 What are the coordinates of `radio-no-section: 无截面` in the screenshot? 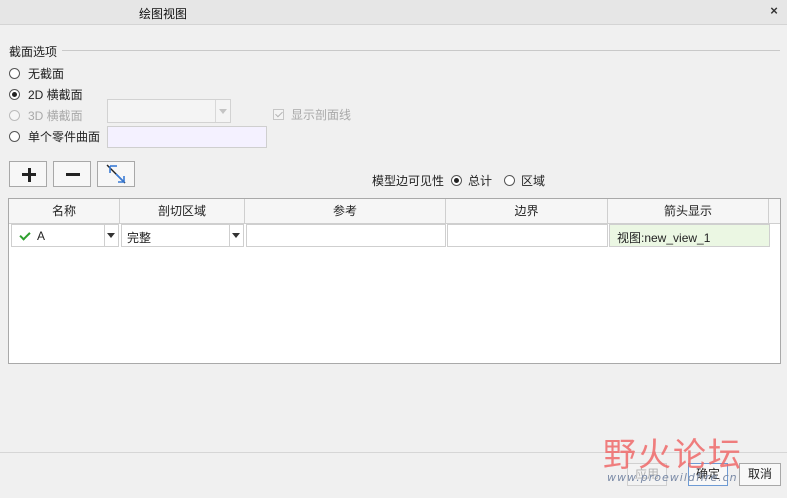 It's located at (36, 73).